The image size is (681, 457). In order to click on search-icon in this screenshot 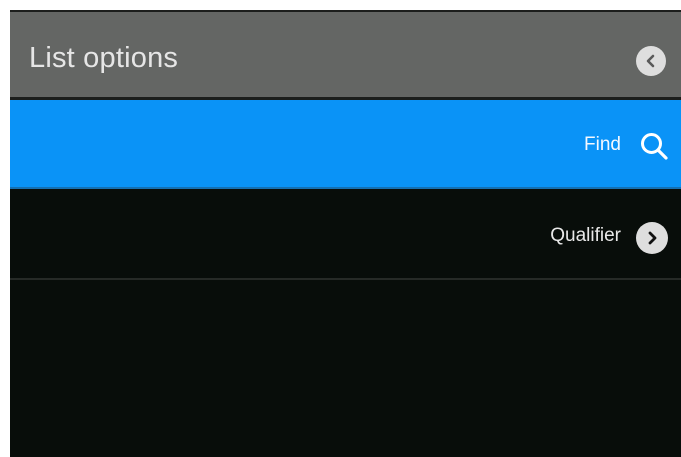, I will do `click(654, 146)`.